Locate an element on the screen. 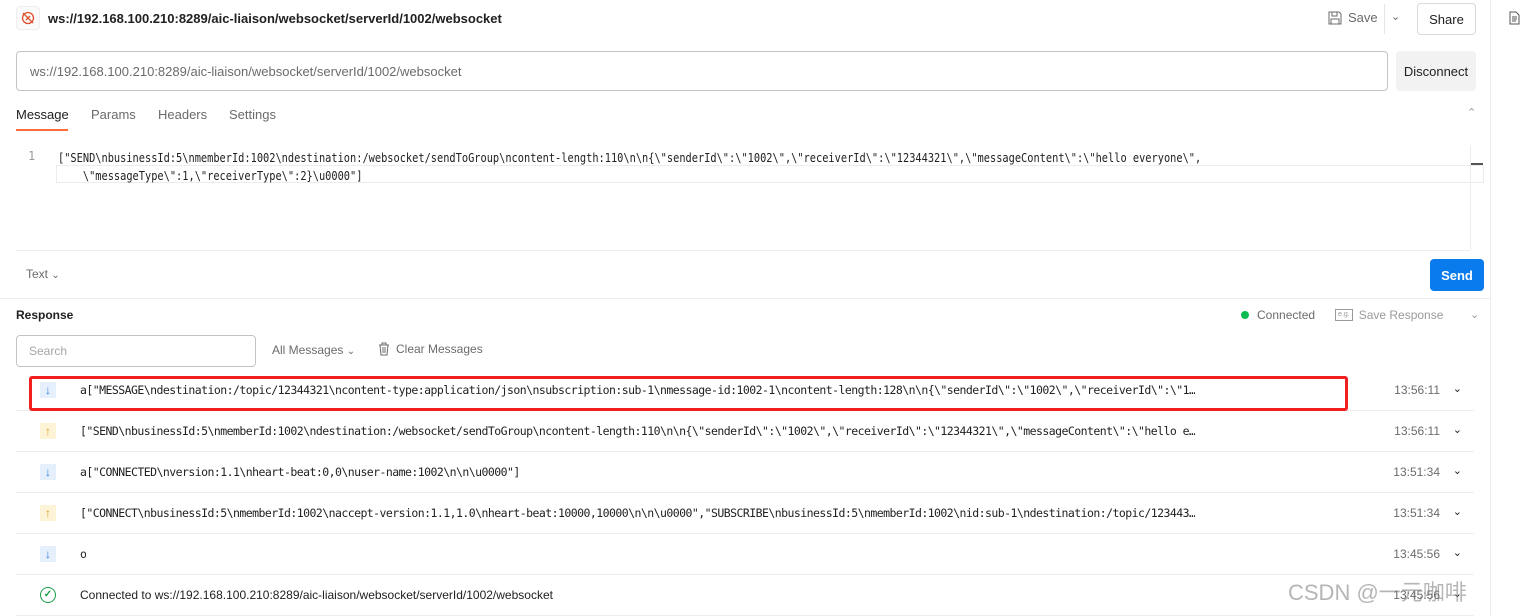 This screenshot has width=1522, height=616. watermark: CSDN @一元咖啡 is located at coordinates (1377, 592).